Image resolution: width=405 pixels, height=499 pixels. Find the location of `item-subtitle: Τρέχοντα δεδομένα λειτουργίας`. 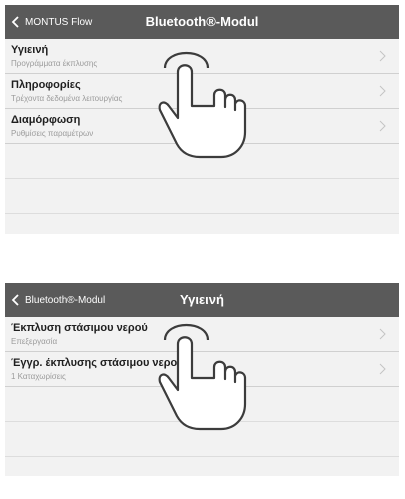

item-subtitle: Τρέχοντα δεδομένα λειτουργίας is located at coordinates (67, 98).